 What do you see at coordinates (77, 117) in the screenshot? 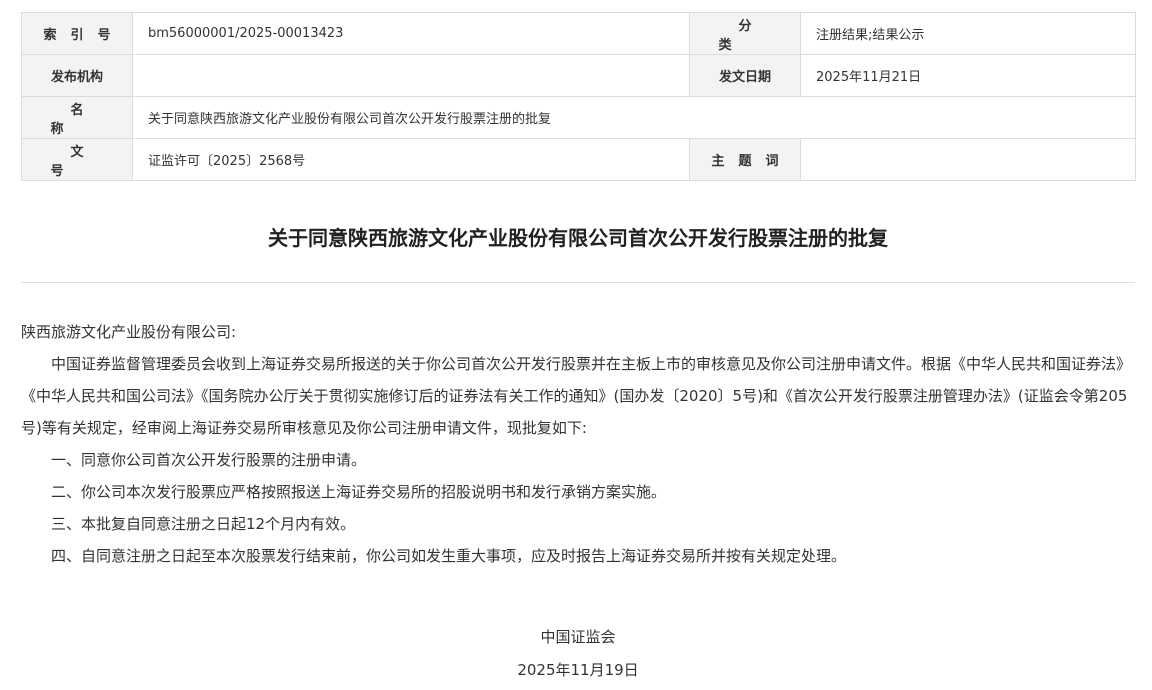
I see `name-label: 名称` at bounding box center [77, 117].